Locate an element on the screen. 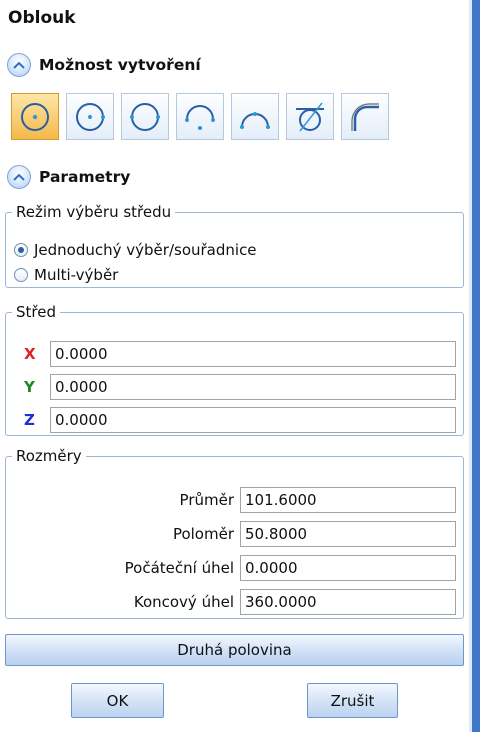 The image size is (480, 732). diameter-input: 101.6000 is located at coordinates (348, 500).